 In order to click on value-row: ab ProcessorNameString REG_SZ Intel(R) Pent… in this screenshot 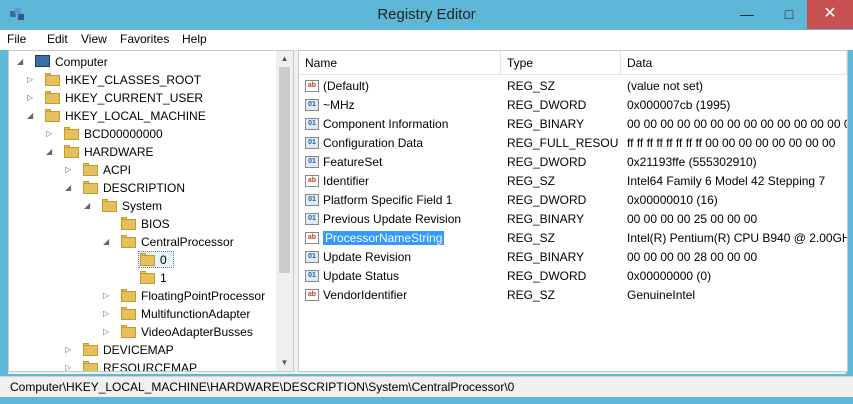, I will do `click(573, 238)`.